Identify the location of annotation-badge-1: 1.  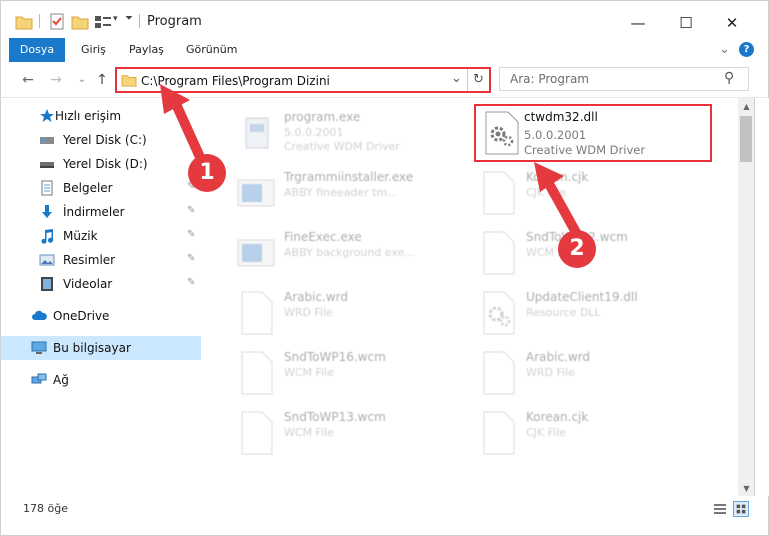
(207, 173).